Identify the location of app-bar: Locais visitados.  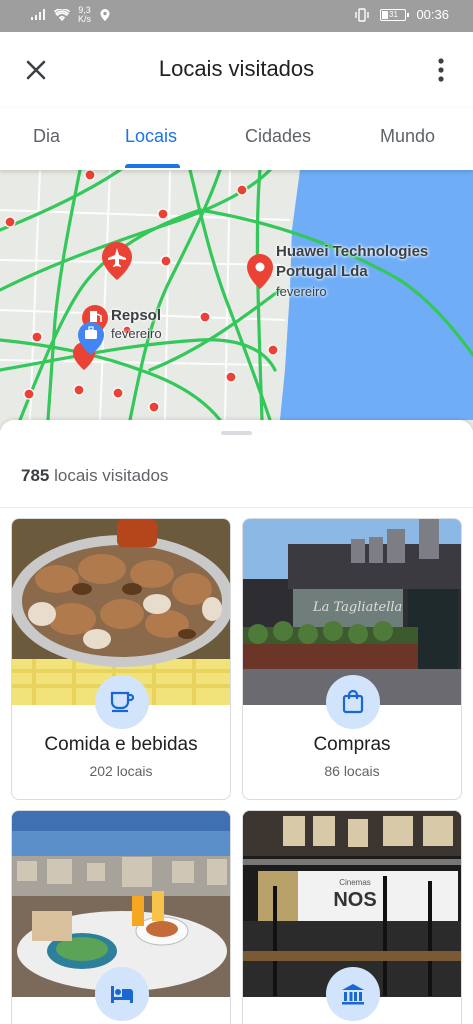
(236, 70).